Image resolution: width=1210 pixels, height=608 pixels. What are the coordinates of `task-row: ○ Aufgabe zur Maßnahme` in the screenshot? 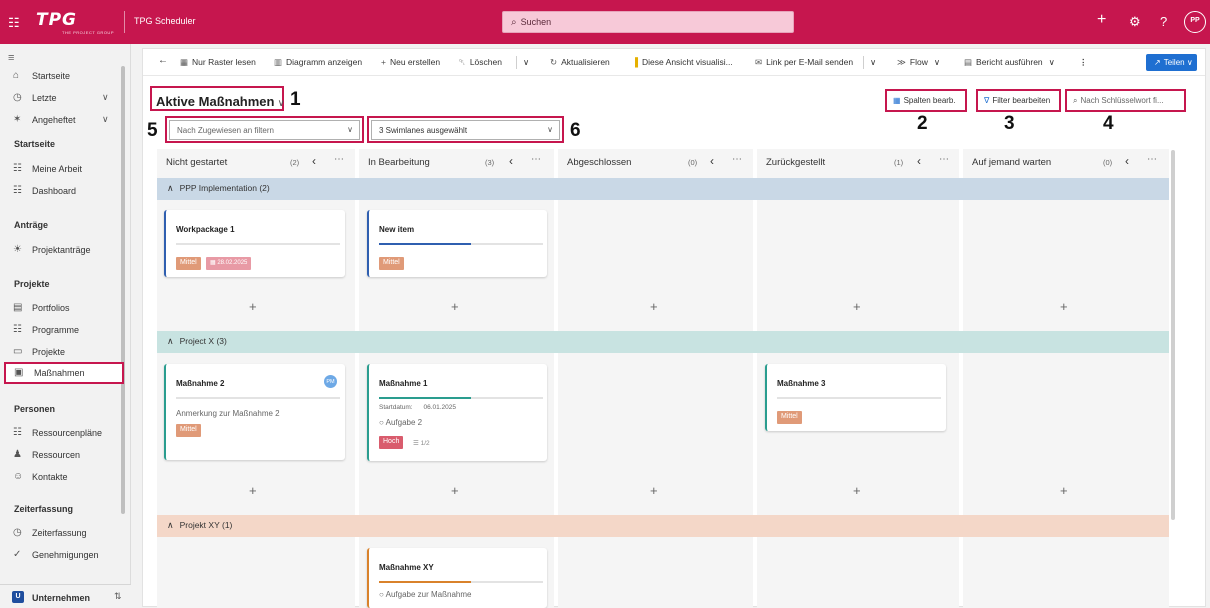 It's located at (425, 594).